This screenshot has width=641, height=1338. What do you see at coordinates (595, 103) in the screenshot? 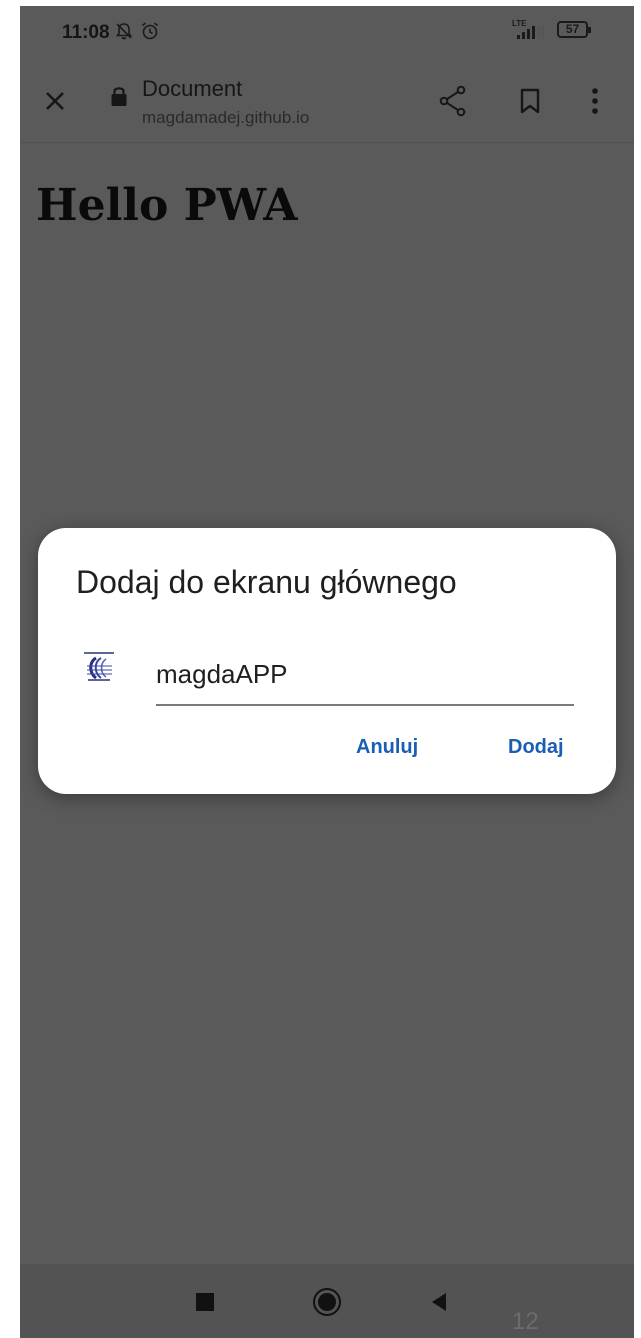
I see `more-options-icon` at bounding box center [595, 103].